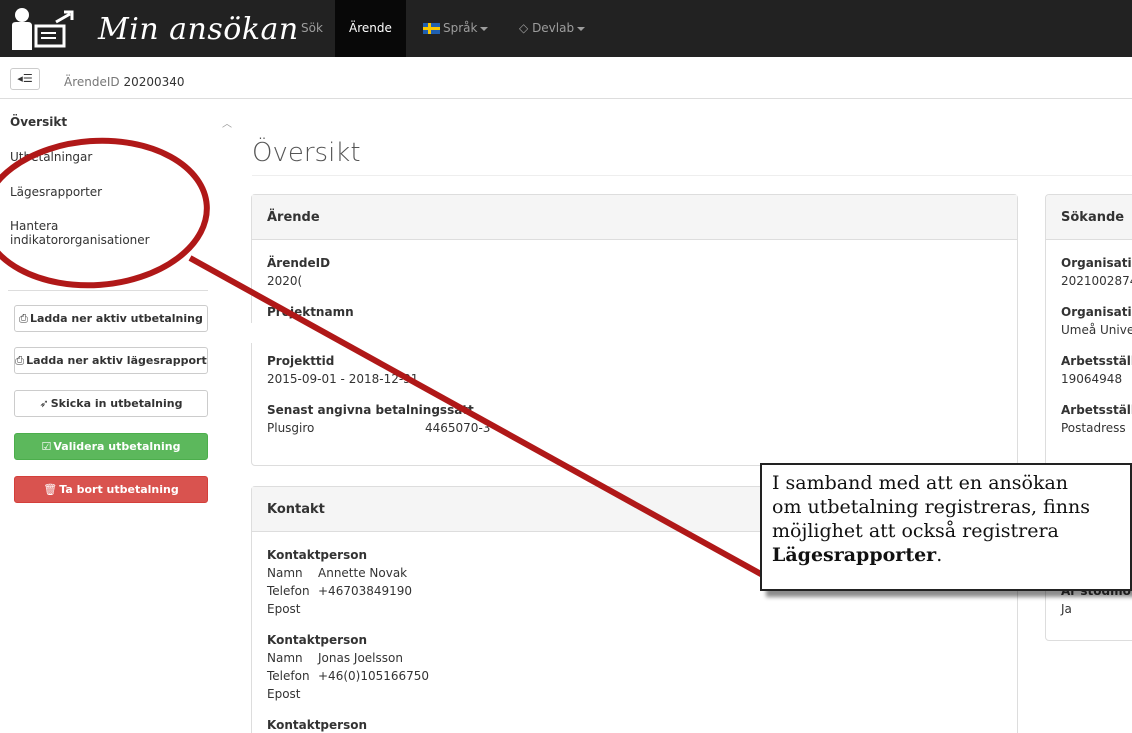  I want to click on sidebar-item-utbetalningar: Utbetalningar, so click(51, 157).